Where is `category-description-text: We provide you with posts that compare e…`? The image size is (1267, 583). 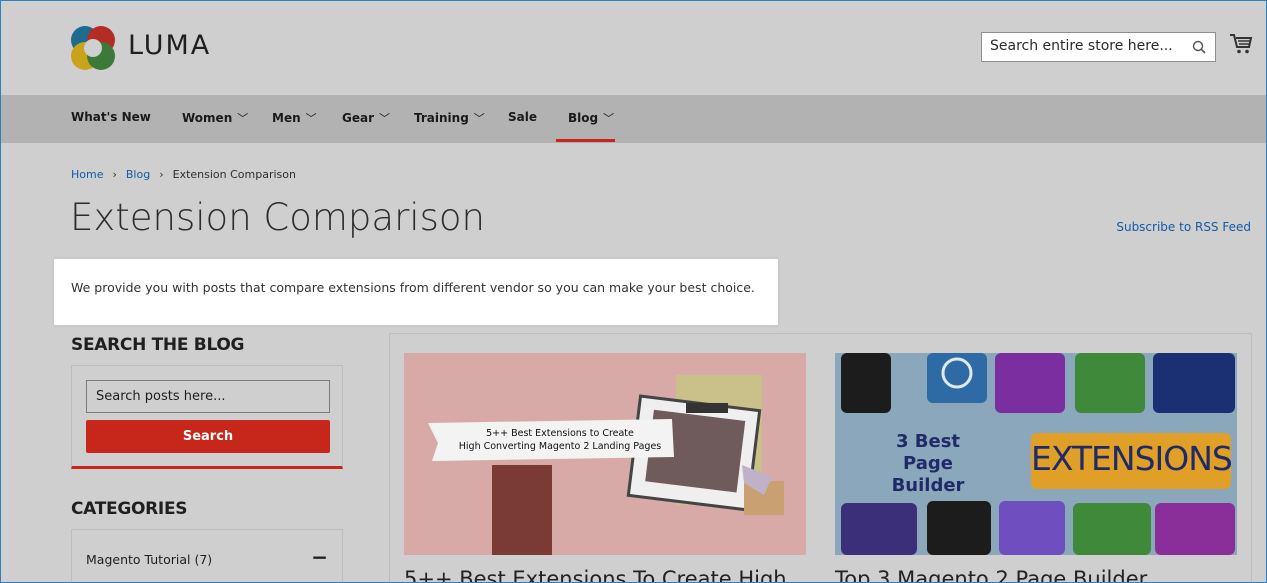 category-description-text: We provide you with posts that compare e… is located at coordinates (413, 287).